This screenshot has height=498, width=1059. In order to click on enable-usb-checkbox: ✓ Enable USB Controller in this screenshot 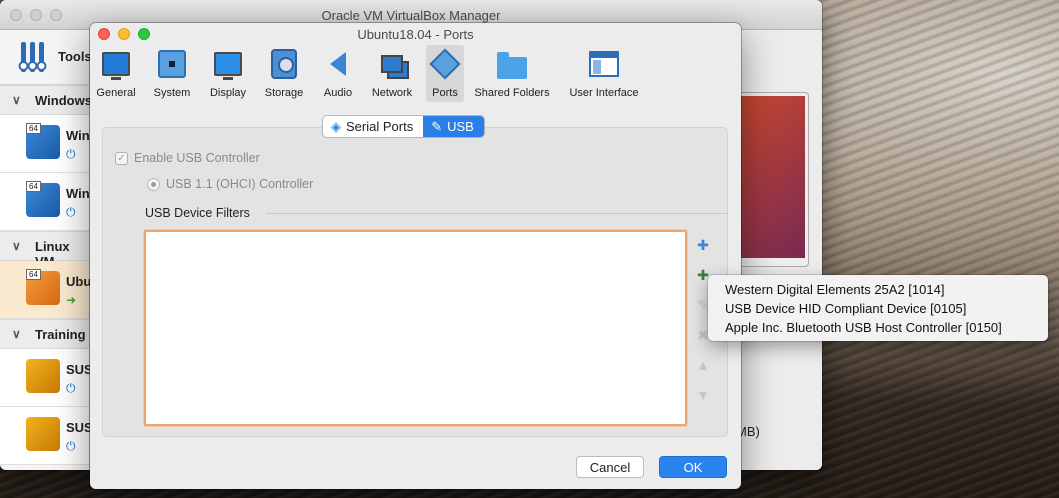, I will do `click(187, 158)`.